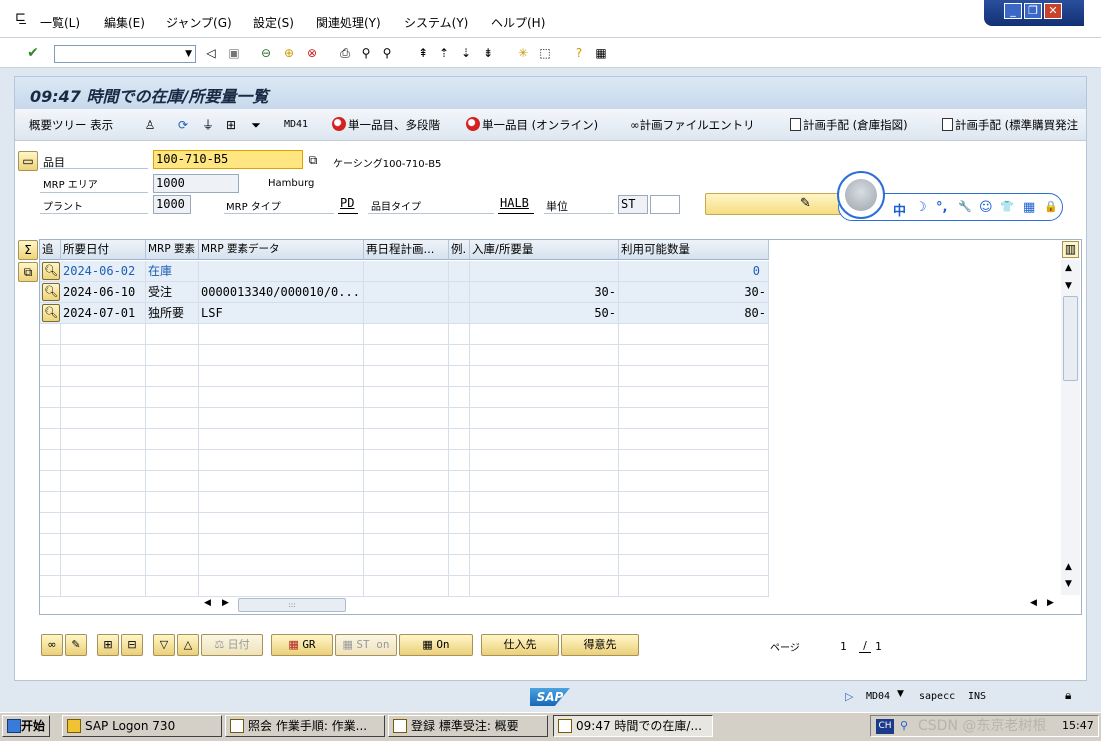 The image size is (1101, 741). What do you see at coordinates (404, 271) in the screenshot?
I see `table-row: 2024-06-02 在庫 0` at bounding box center [404, 271].